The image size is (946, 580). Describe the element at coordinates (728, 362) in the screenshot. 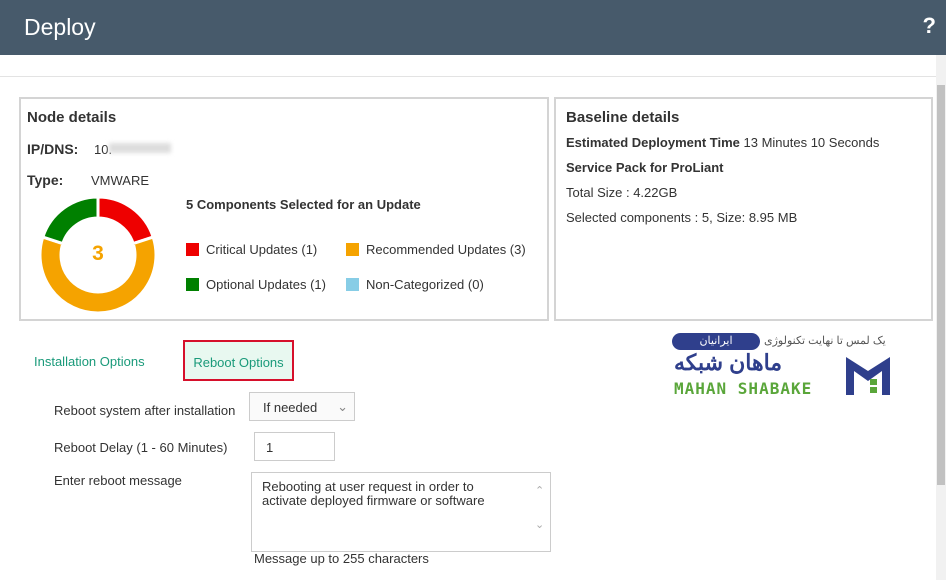

I see `logo-name-fa: ماهان شبکه` at that location.